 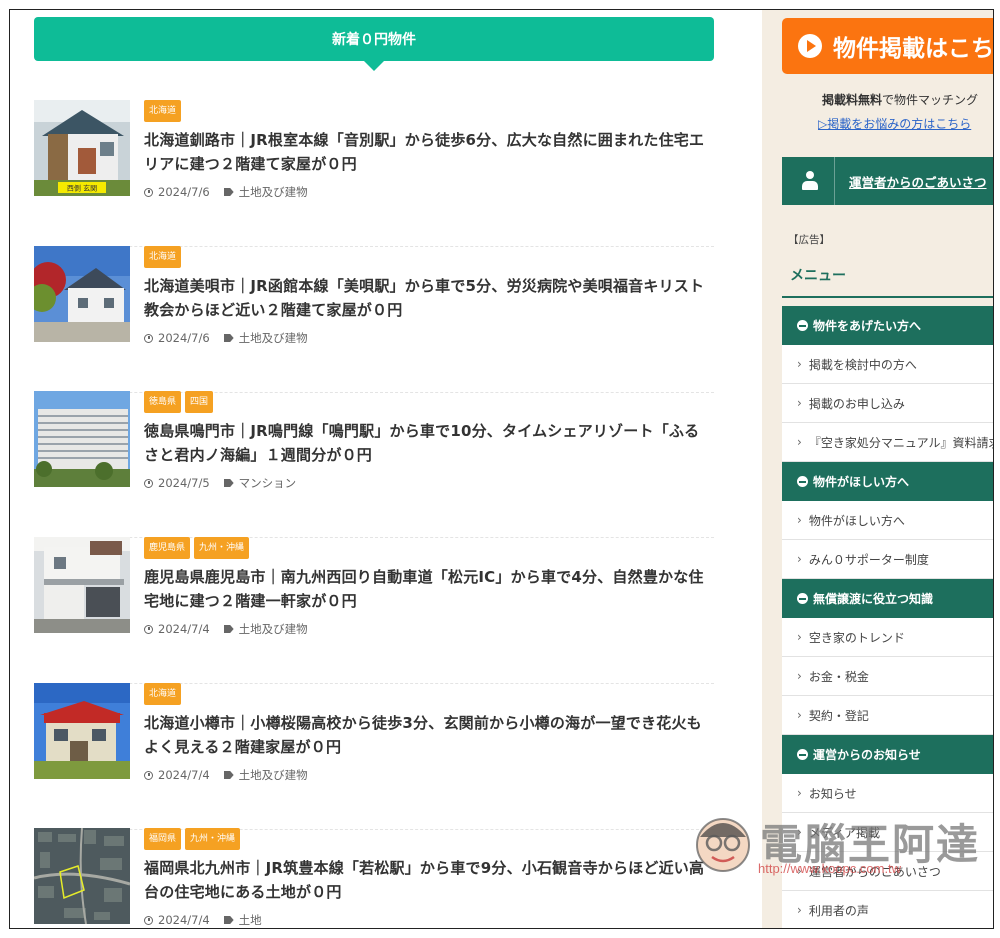 What do you see at coordinates (887, 793) in the screenshot?
I see `menu-item: › お知らせ` at bounding box center [887, 793].